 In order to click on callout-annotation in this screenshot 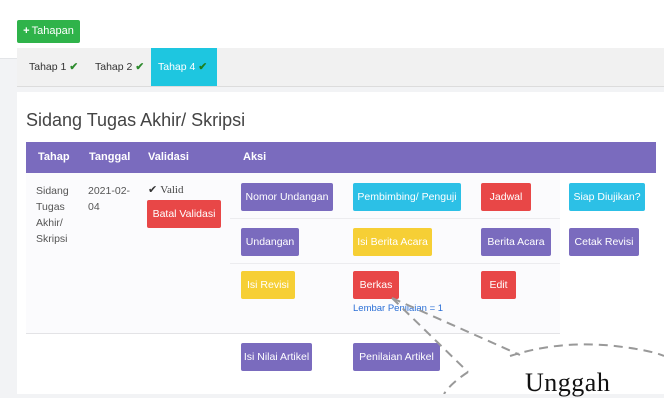, I will do `click(527, 345)`.